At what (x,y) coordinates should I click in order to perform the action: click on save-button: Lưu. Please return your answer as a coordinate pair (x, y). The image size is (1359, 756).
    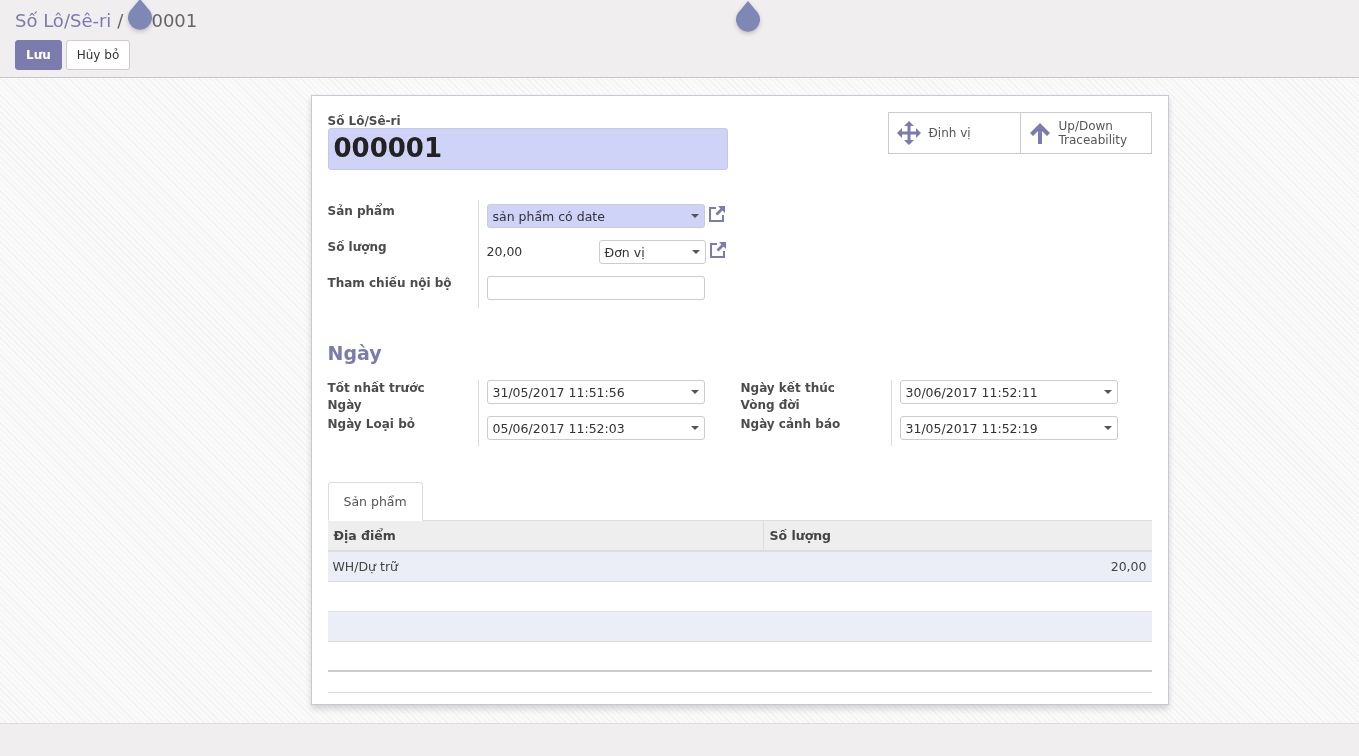
    Looking at the image, I should click on (38, 55).